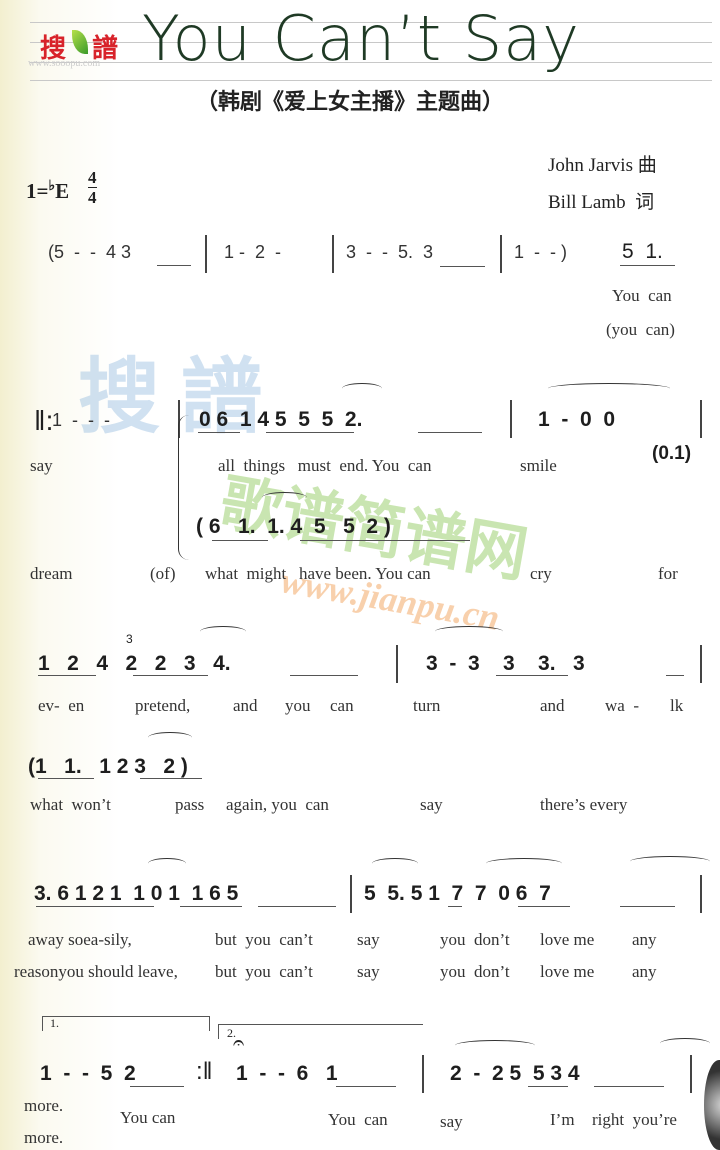  I want to click on measure-notes: 3 - - 5. 3, so click(390, 252).